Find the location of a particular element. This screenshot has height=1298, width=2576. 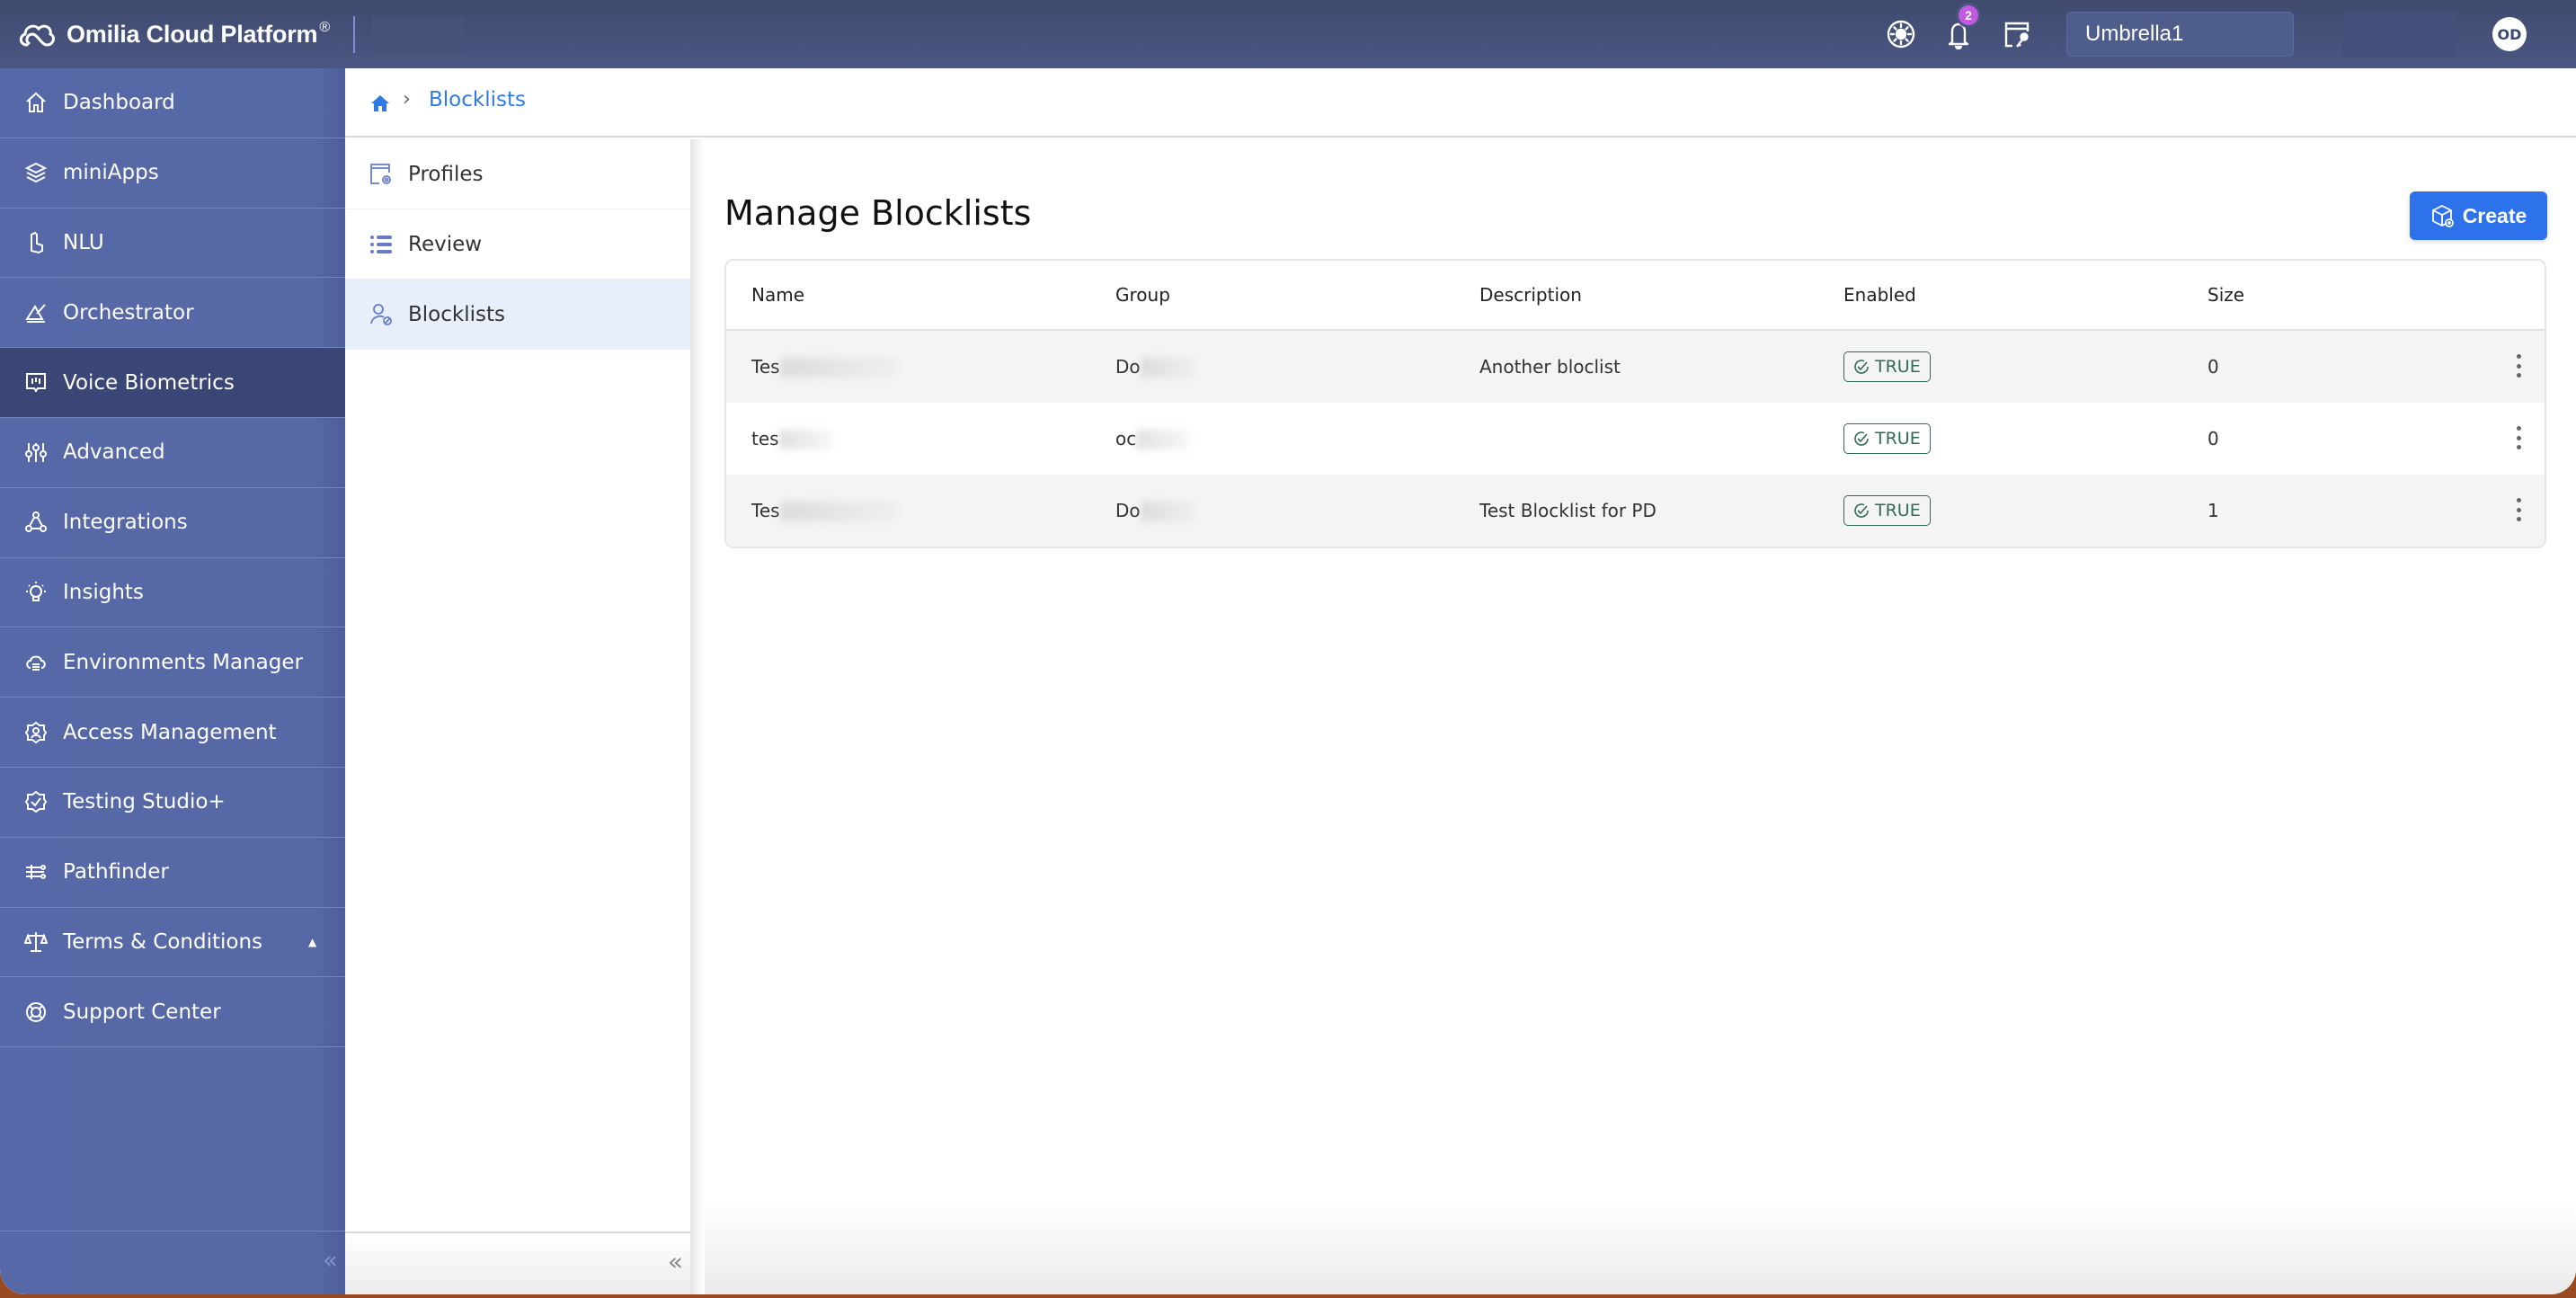

sidebar-item-label: miniApps is located at coordinates (111, 173).